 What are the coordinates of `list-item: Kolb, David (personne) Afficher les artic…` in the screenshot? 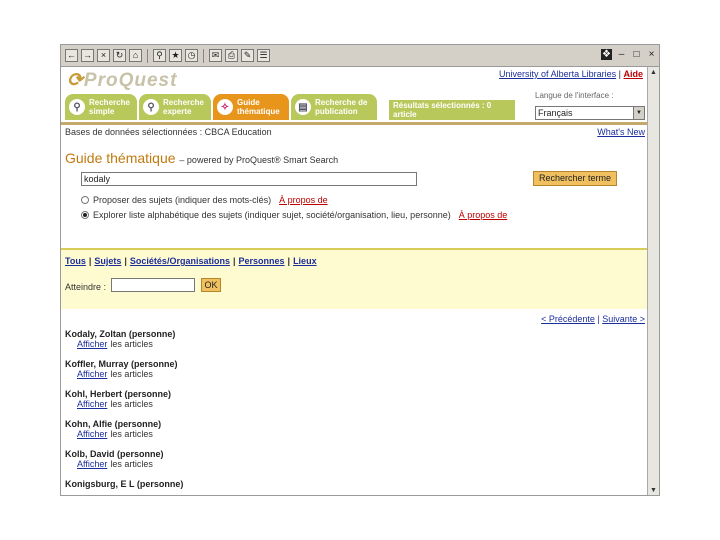 It's located at (345, 464).